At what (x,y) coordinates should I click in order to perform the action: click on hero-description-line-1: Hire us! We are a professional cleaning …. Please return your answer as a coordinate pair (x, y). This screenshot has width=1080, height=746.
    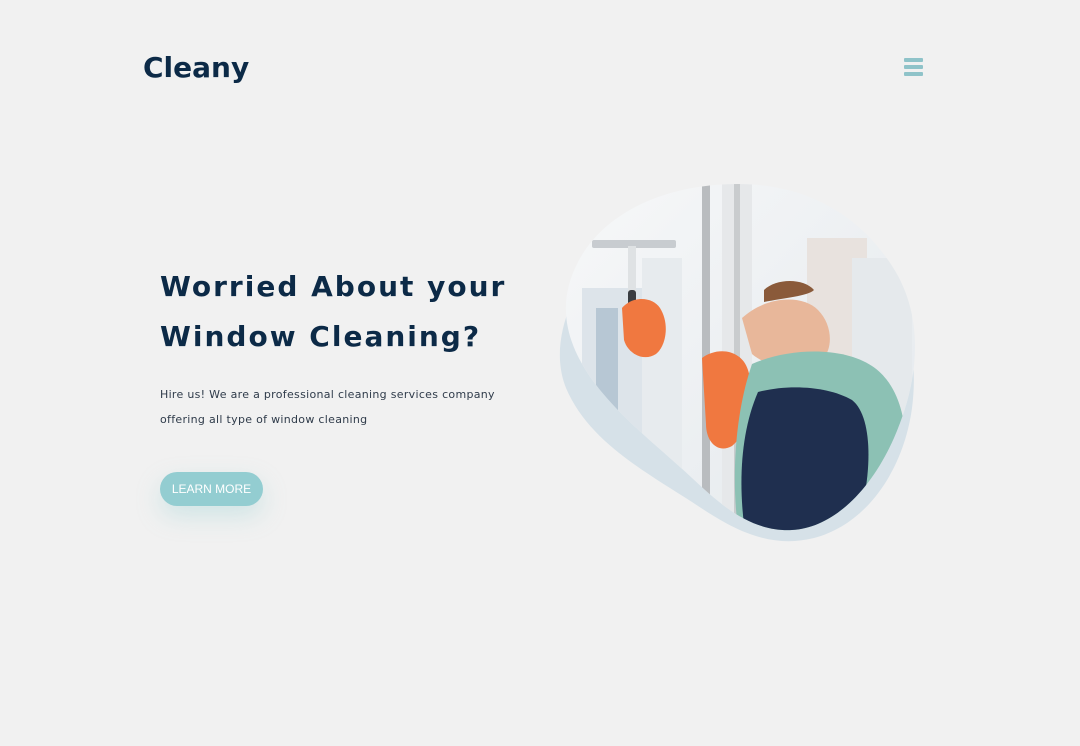
    Looking at the image, I should click on (327, 394).